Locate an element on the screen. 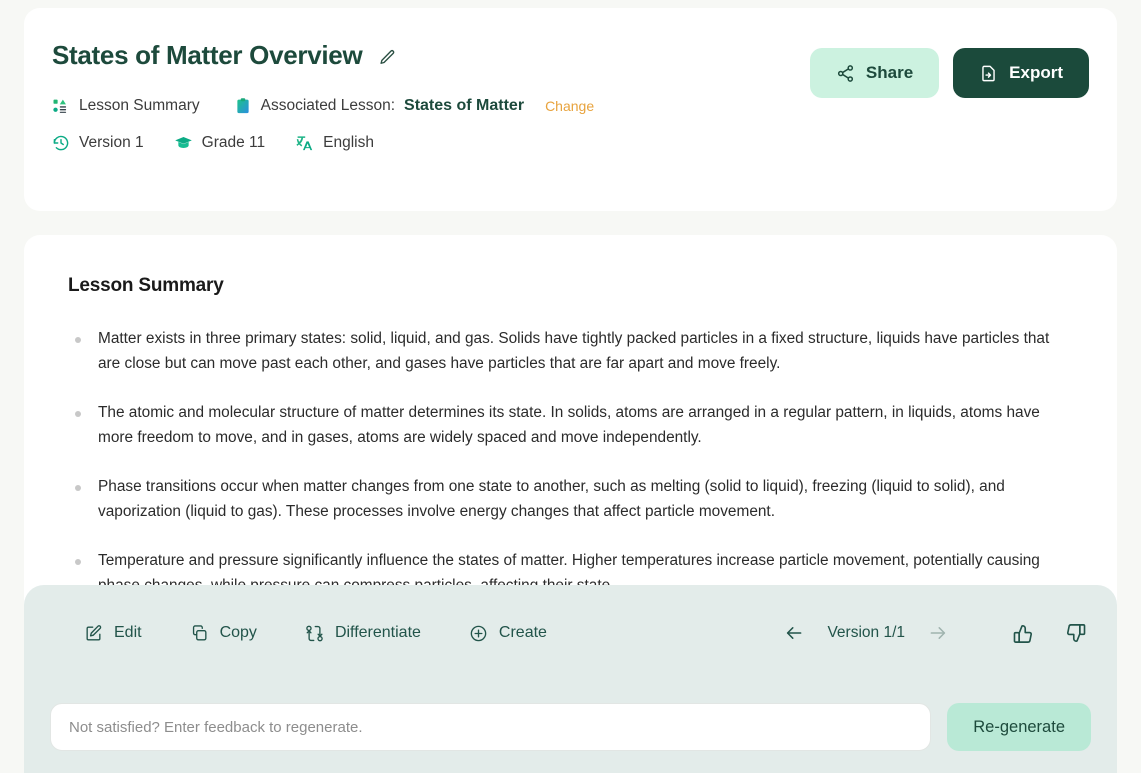  meta-language: English is located at coordinates (334, 142).